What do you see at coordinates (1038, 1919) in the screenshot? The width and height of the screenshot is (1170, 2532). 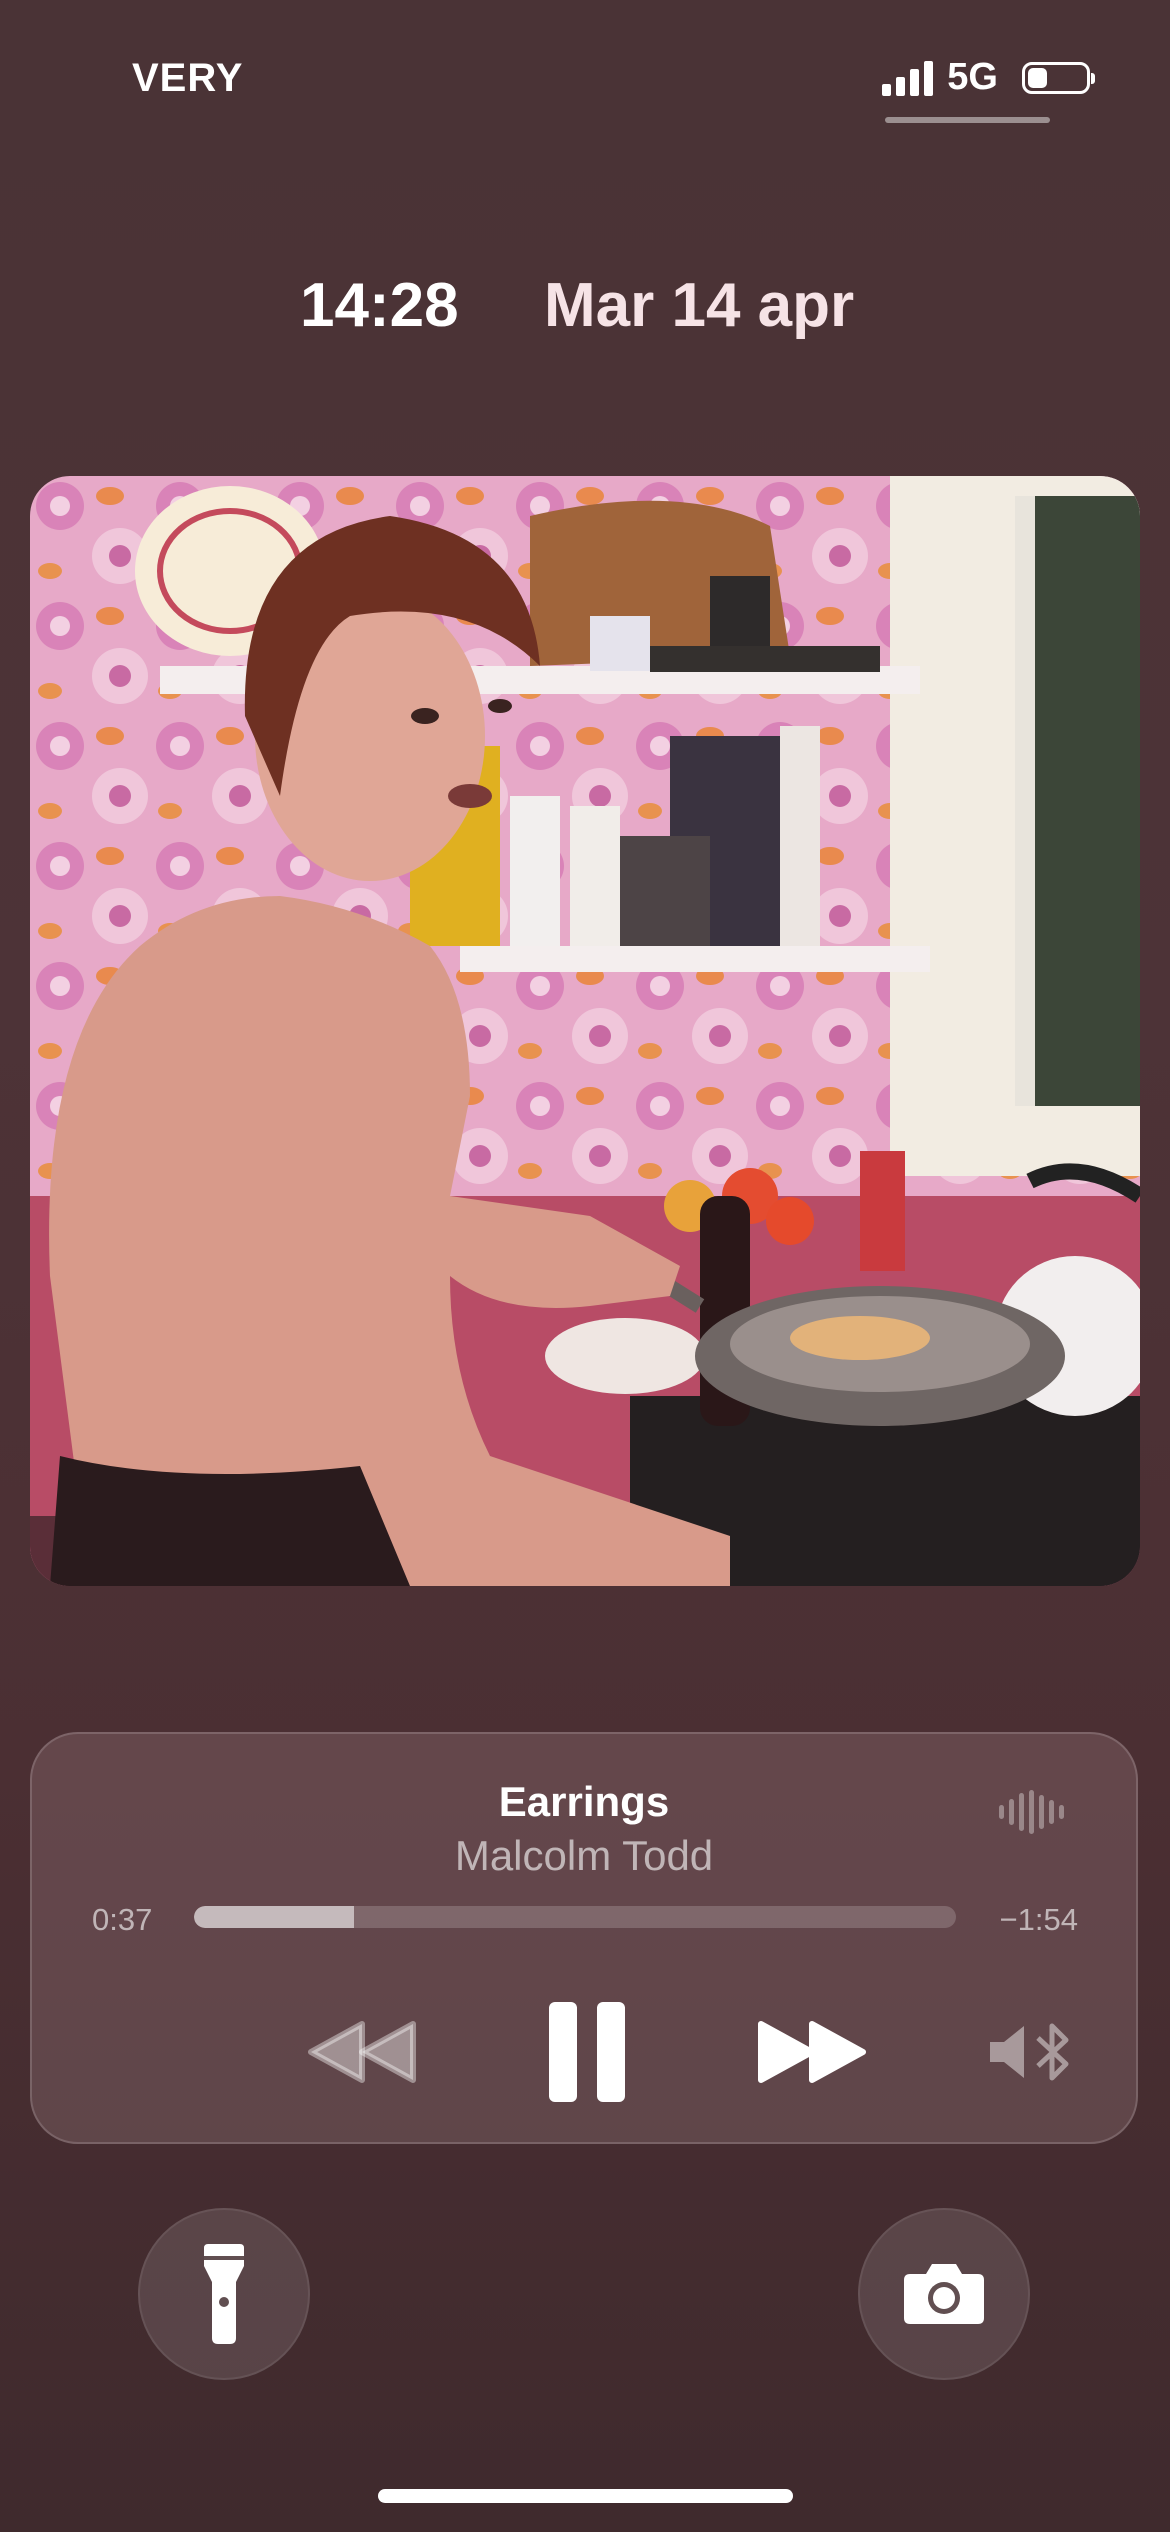 I see `remaining-time: −1:54` at bounding box center [1038, 1919].